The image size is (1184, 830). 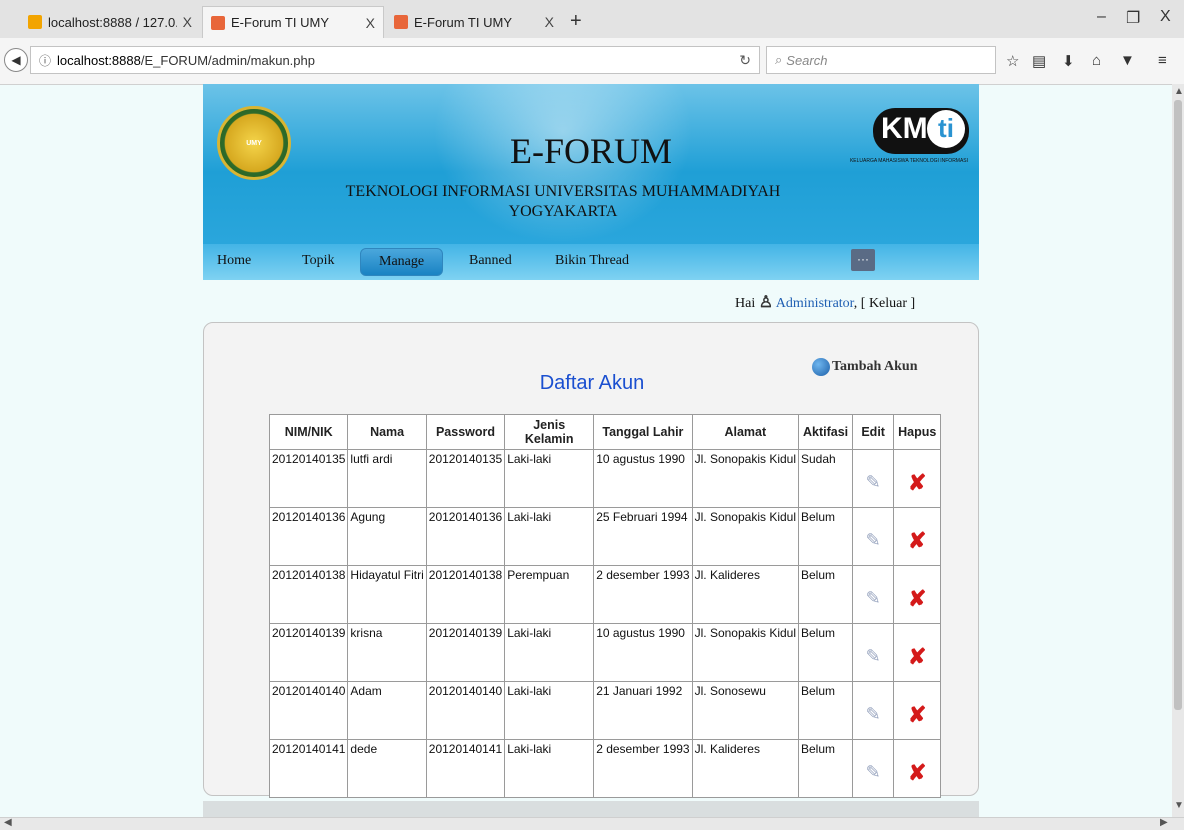 I want to click on column-header: Alamat, so click(x=745, y=432).